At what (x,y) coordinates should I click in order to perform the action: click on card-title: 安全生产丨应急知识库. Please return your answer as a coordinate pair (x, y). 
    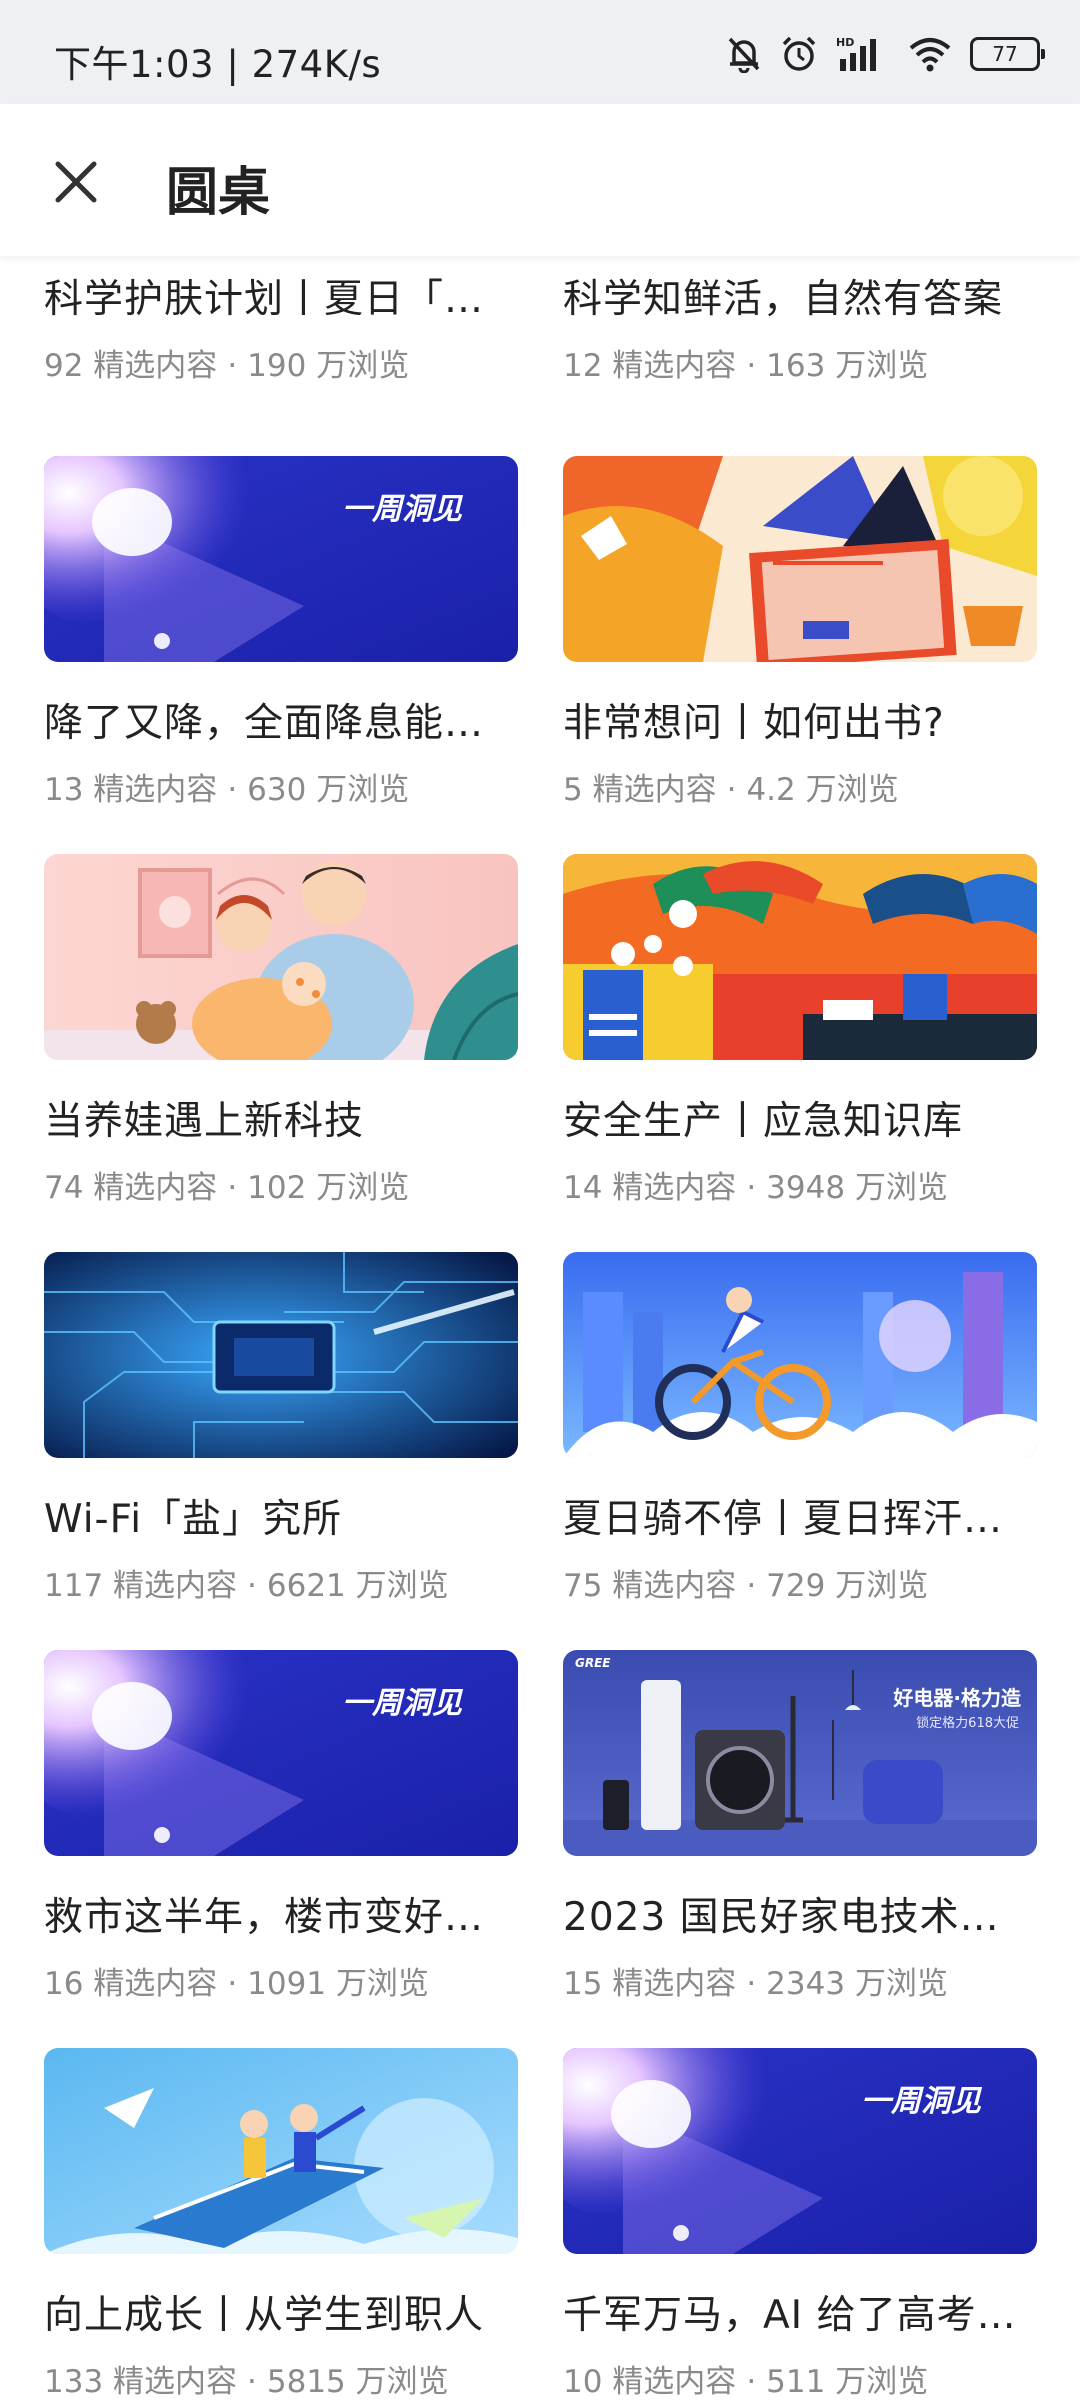
    Looking at the image, I should click on (763, 1121).